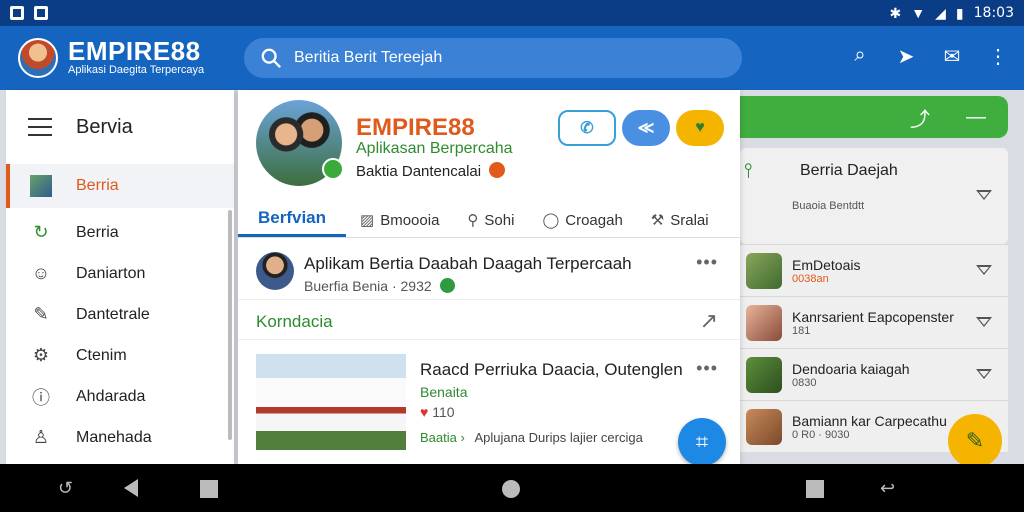 Image resolution: width=1024 pixels, height=512 pixels. I want to click on tab-sralai: ⚒ Sralai, so click(680, 224).